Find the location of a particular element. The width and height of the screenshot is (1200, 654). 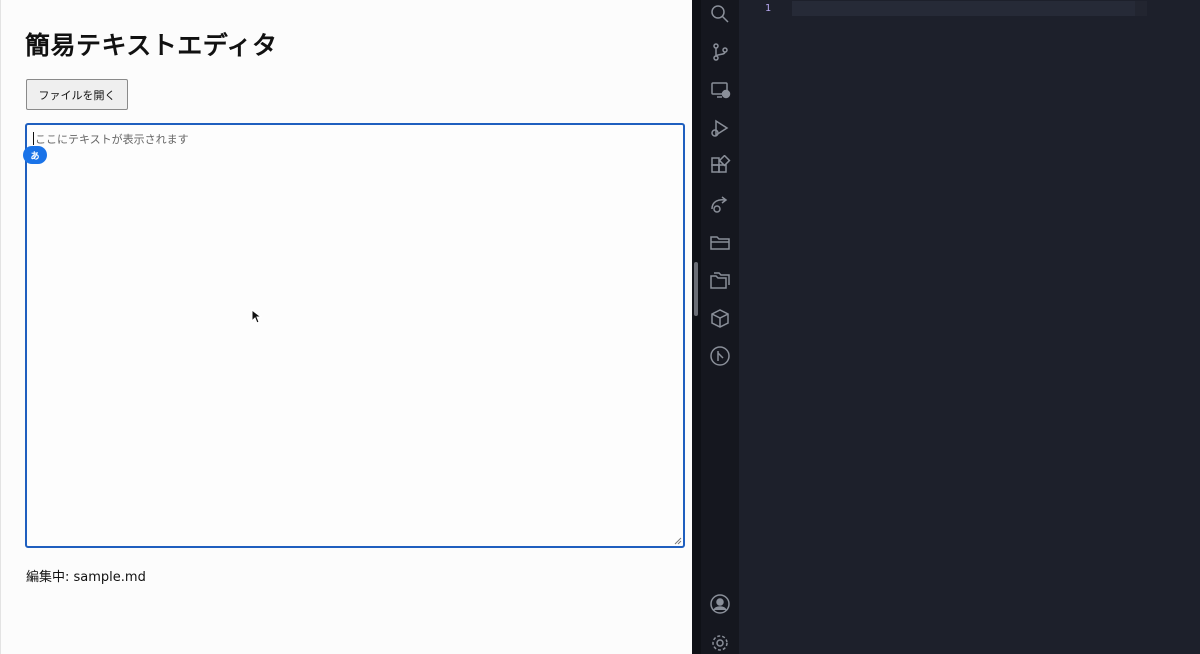

extensions-icon is located at coordinates (720, 165).